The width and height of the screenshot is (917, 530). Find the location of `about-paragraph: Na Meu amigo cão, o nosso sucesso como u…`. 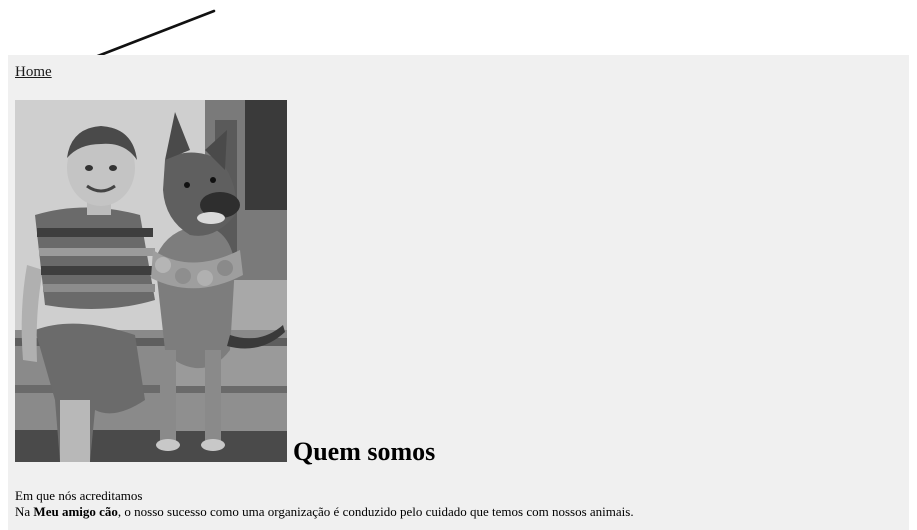

about-paragraph: Na Meu amigo cão, o nosso sucesso como u… is located at coordinates (324, 512).